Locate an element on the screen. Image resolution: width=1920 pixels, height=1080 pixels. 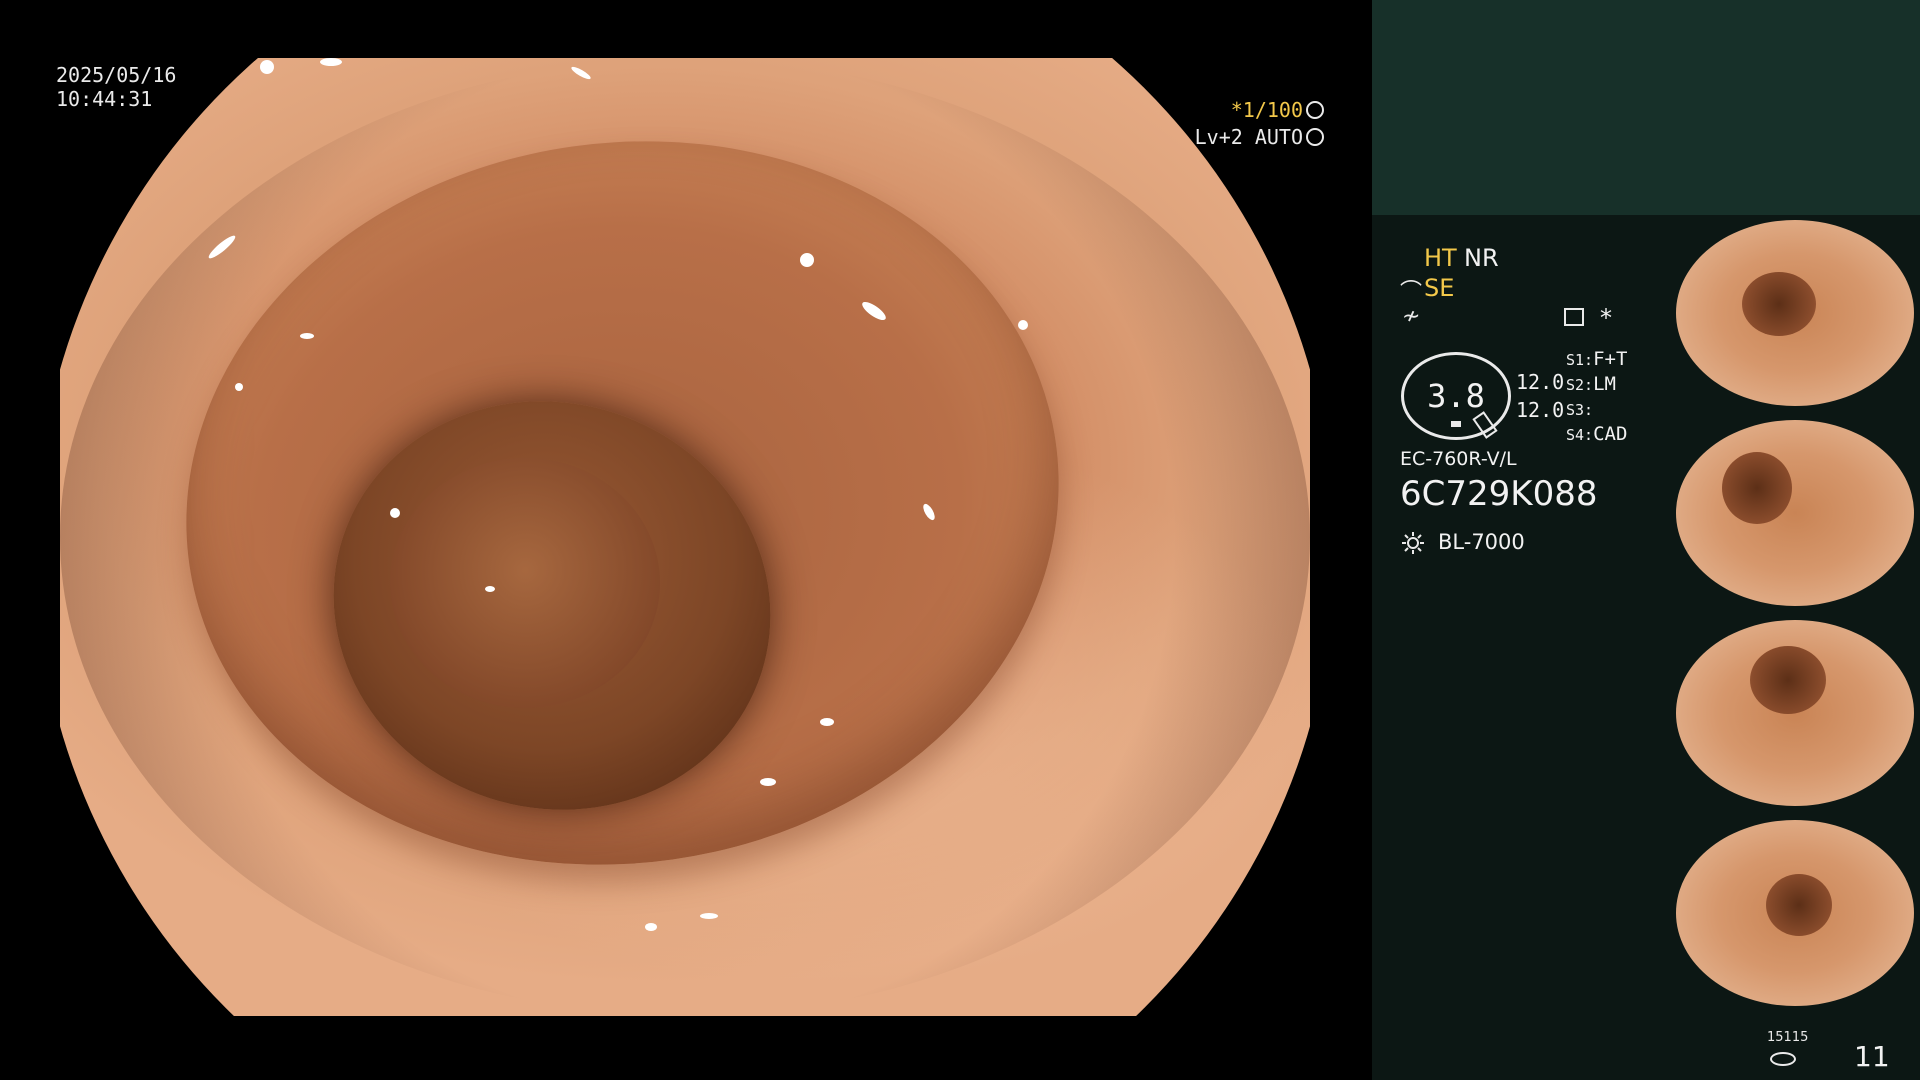
disk-icon is located at coordinates (1783, 1059).